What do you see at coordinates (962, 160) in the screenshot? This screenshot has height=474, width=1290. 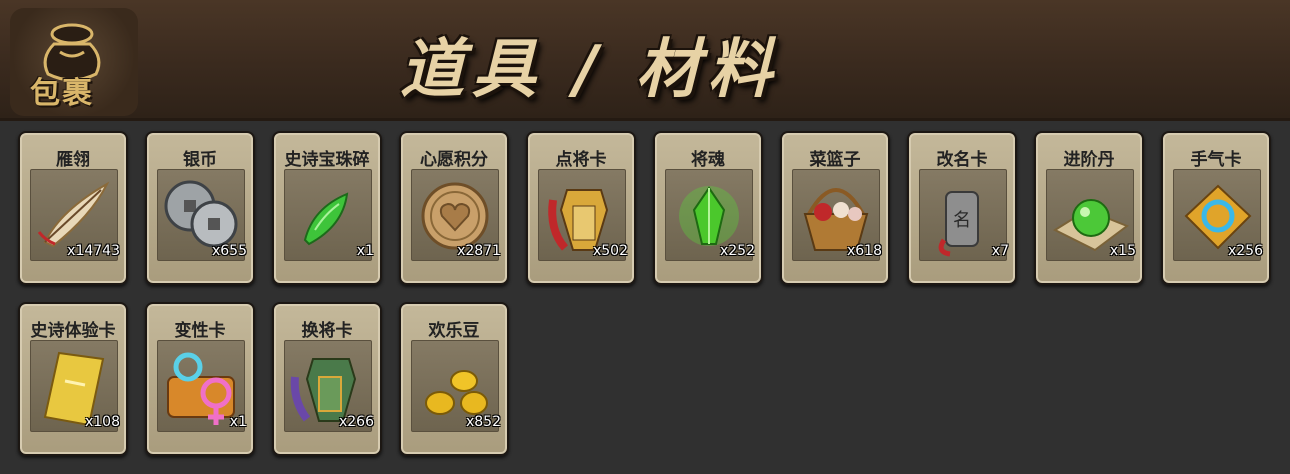 I see `item-name: 改名卡` at bounding box center [962, 160].